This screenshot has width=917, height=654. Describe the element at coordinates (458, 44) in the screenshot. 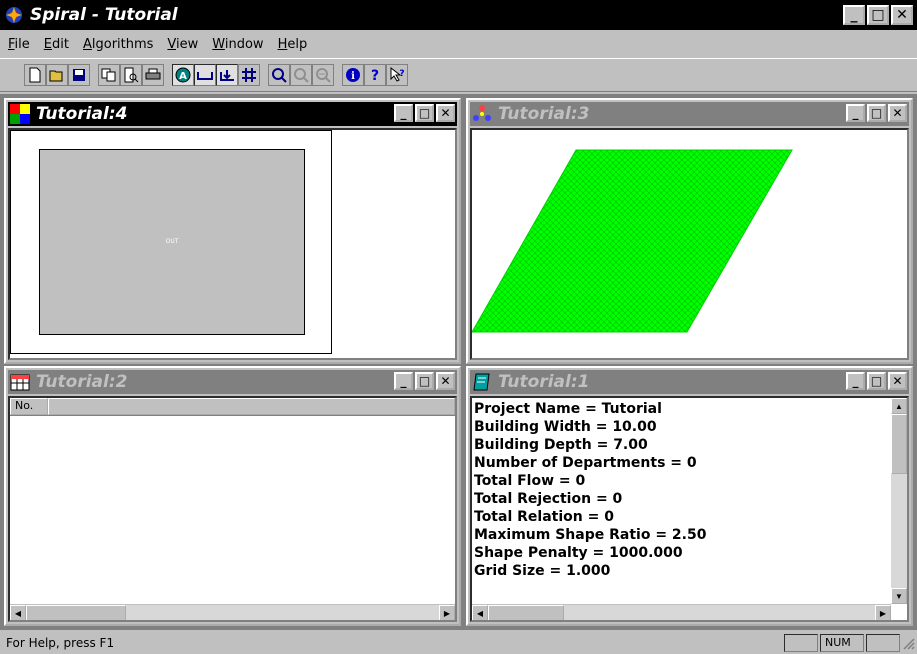

I see `menu-bar: File Edit Algorithms View Window Help` at that location.